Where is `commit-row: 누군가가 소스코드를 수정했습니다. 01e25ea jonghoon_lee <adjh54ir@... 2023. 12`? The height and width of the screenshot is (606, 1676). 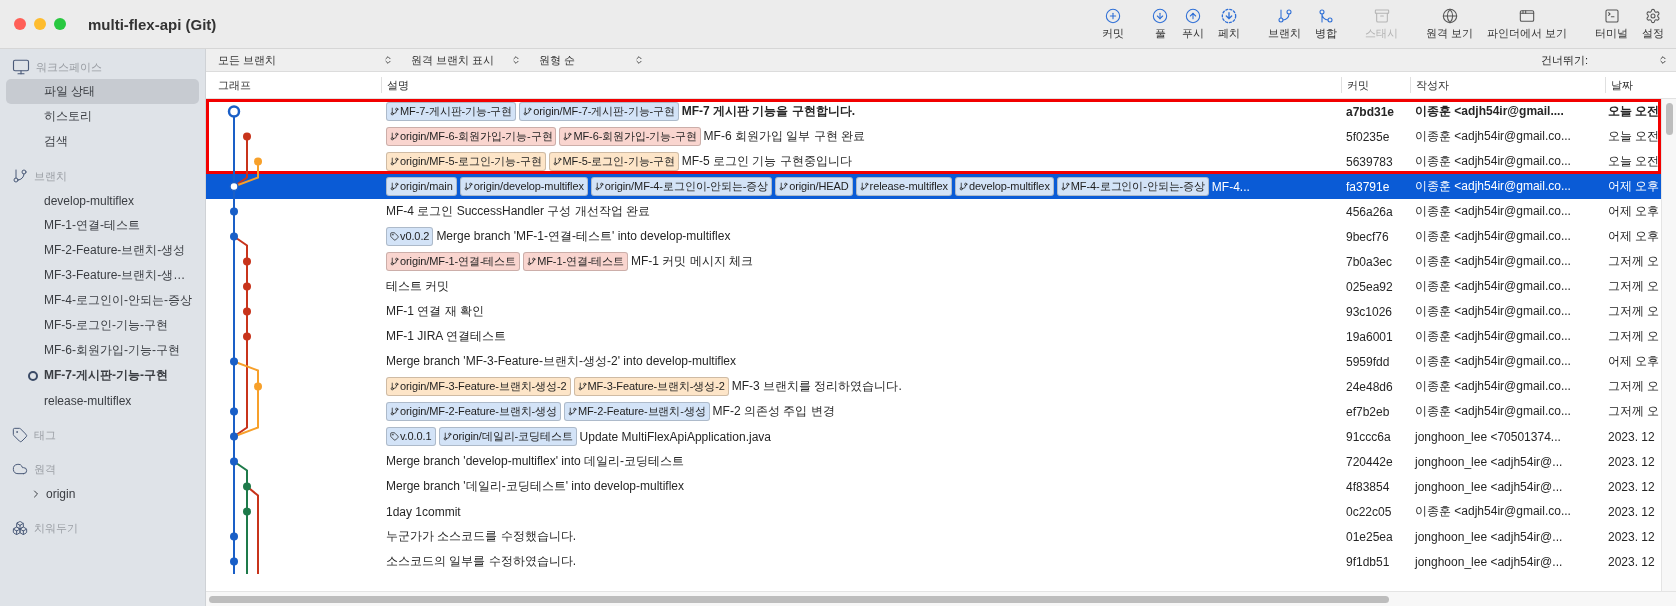
commit-row: 누군가가 소스코드를 수정했습니다. 01e25ea jonghoon_lee <adjh54ir@... 2023. 12 is located at coordinates (933, 536).